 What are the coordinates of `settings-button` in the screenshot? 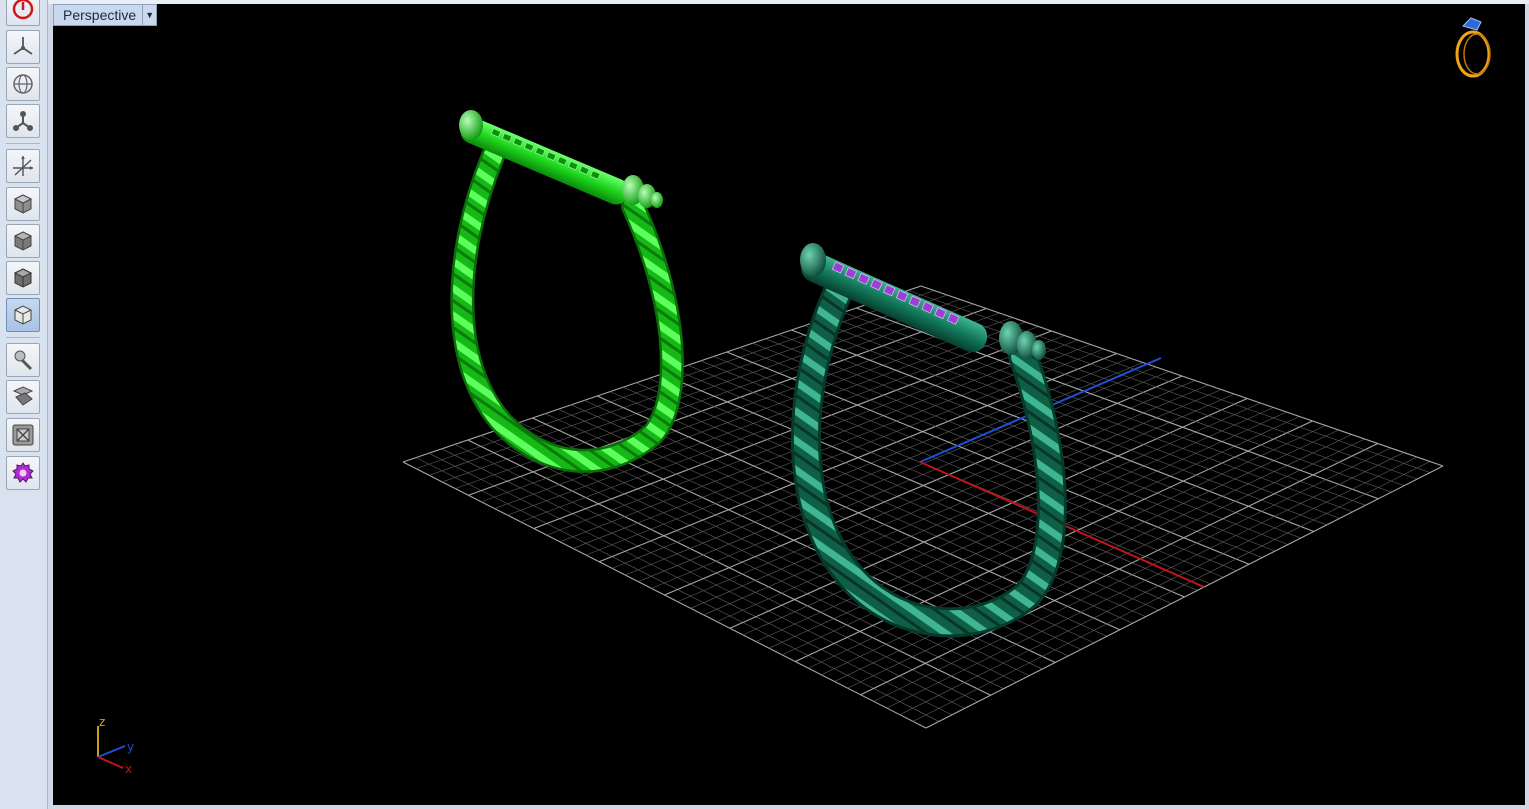 It's located at (23, 473).